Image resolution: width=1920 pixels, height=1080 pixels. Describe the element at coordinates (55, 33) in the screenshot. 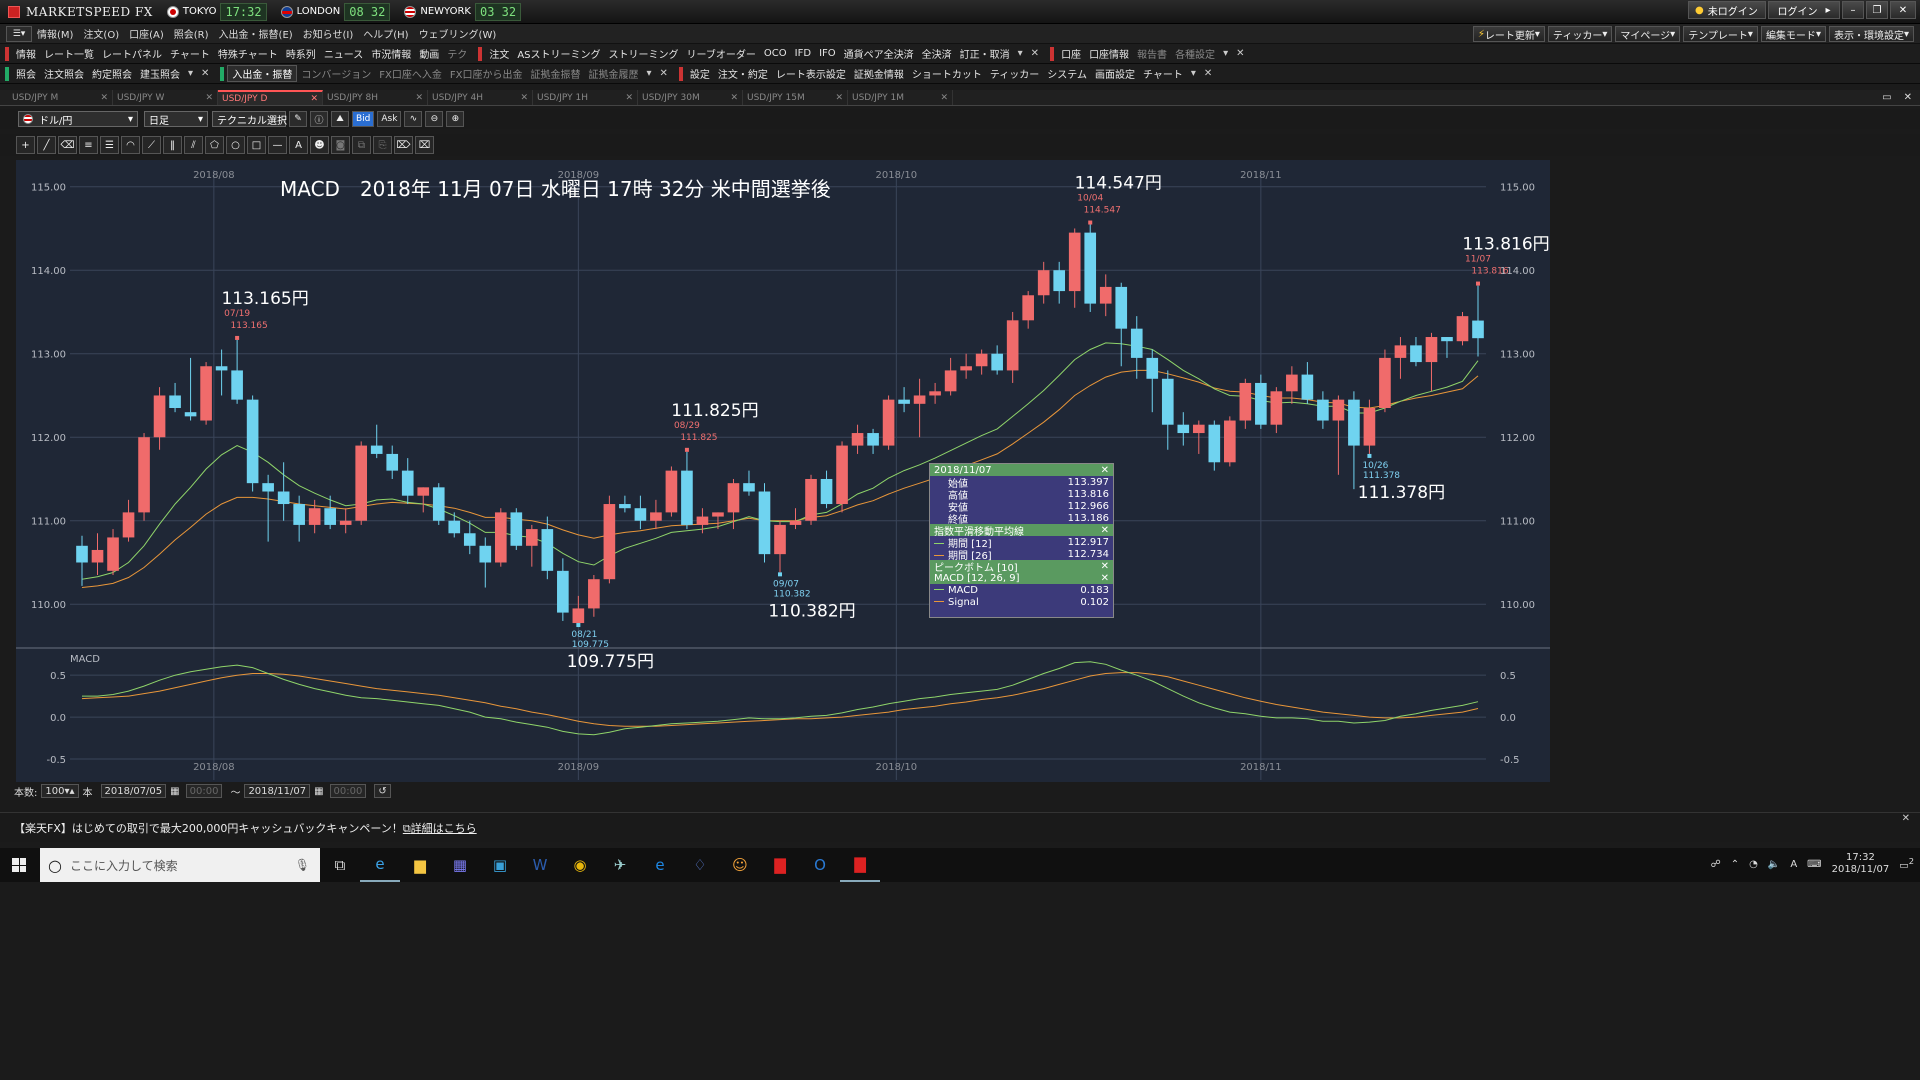

I see `menu-info: 情報(M)` at that location.